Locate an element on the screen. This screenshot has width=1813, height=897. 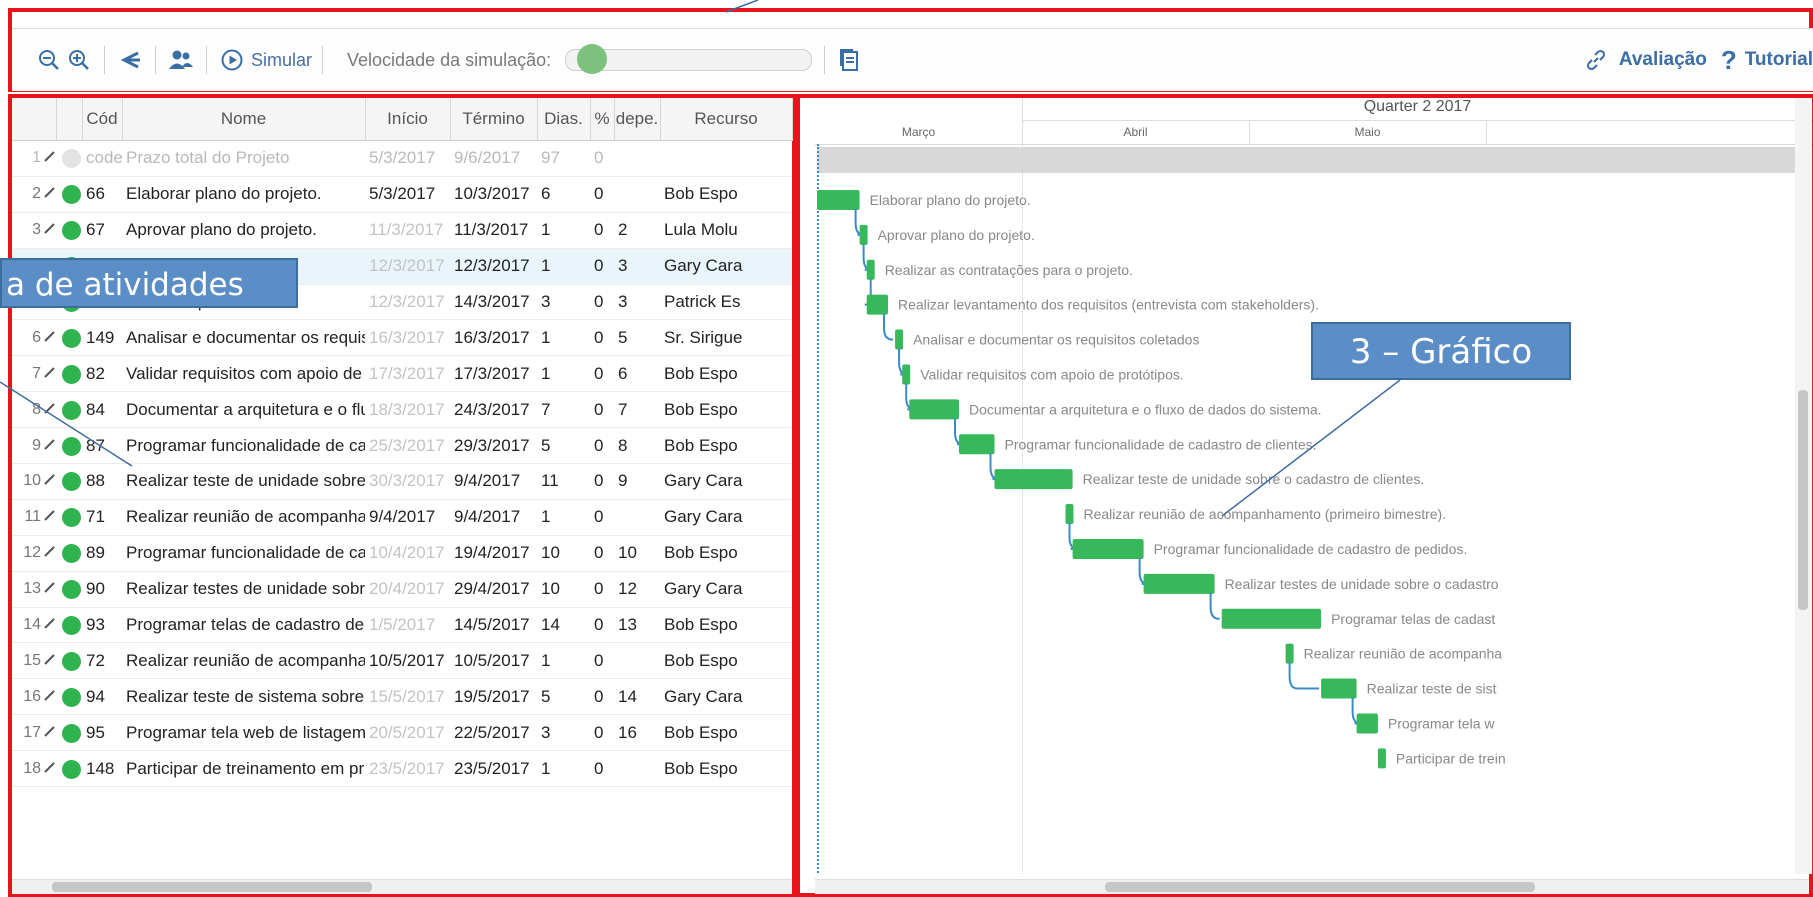
cell-dep: 5 is located at coordinates (637, 338).